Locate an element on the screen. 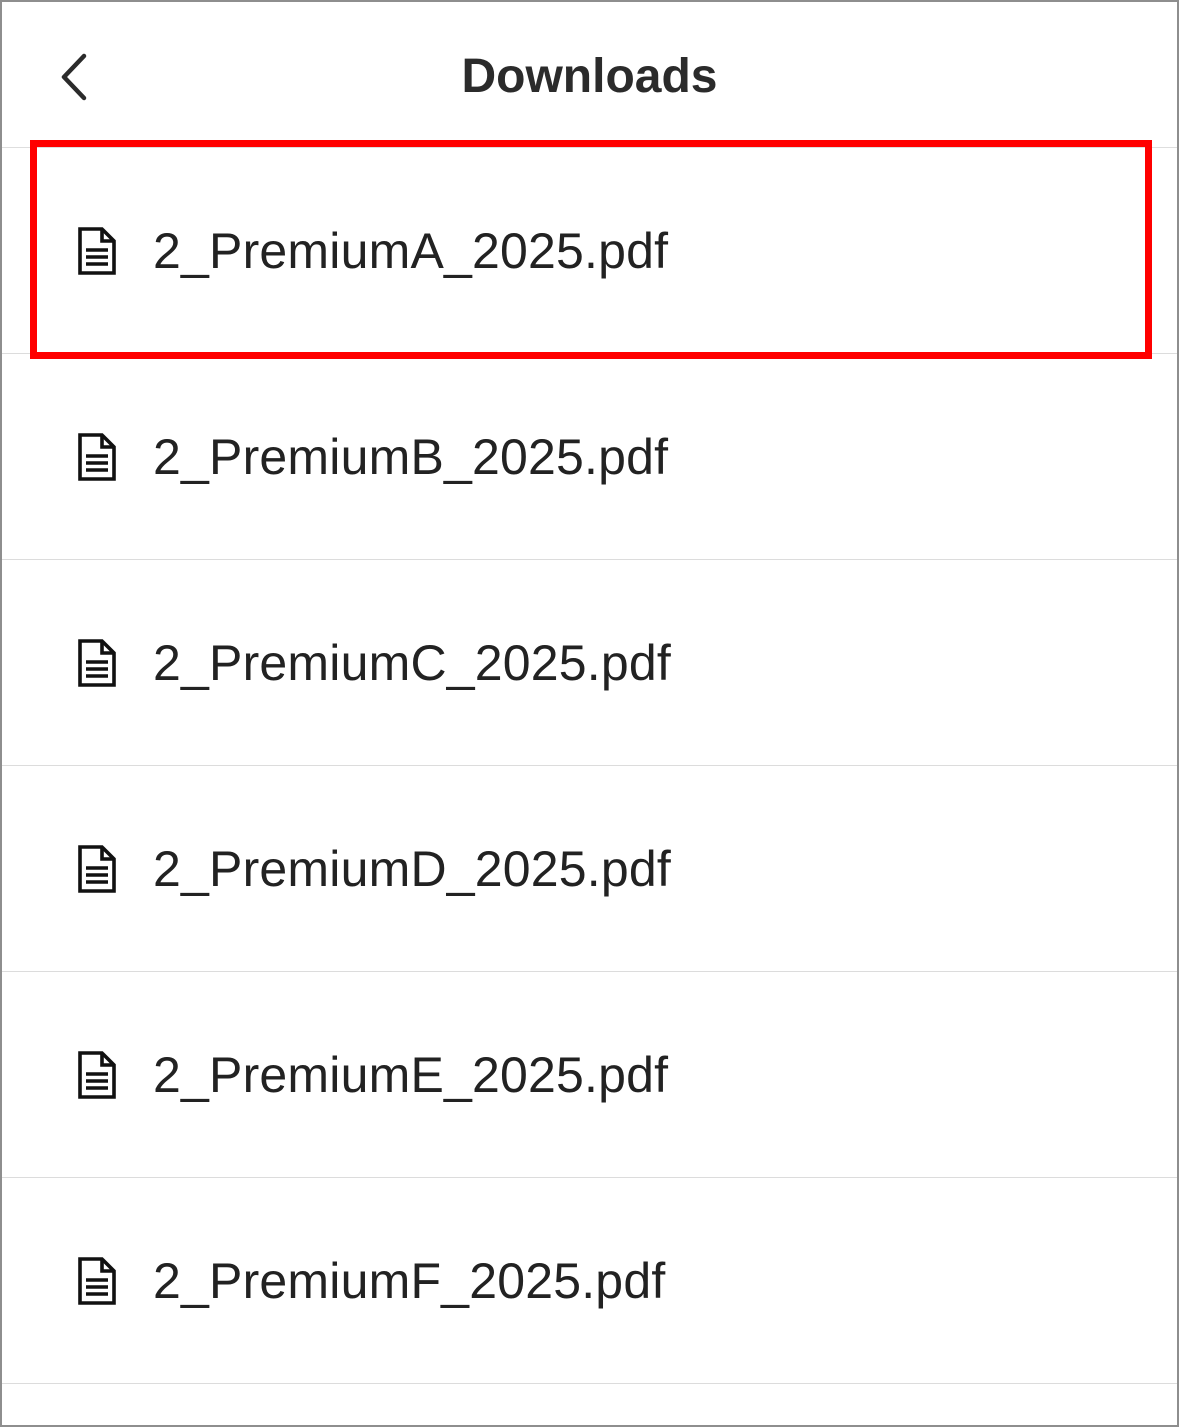  file-row: 2_PremiumA_2025.pdf is located at coordinates (589, 251).